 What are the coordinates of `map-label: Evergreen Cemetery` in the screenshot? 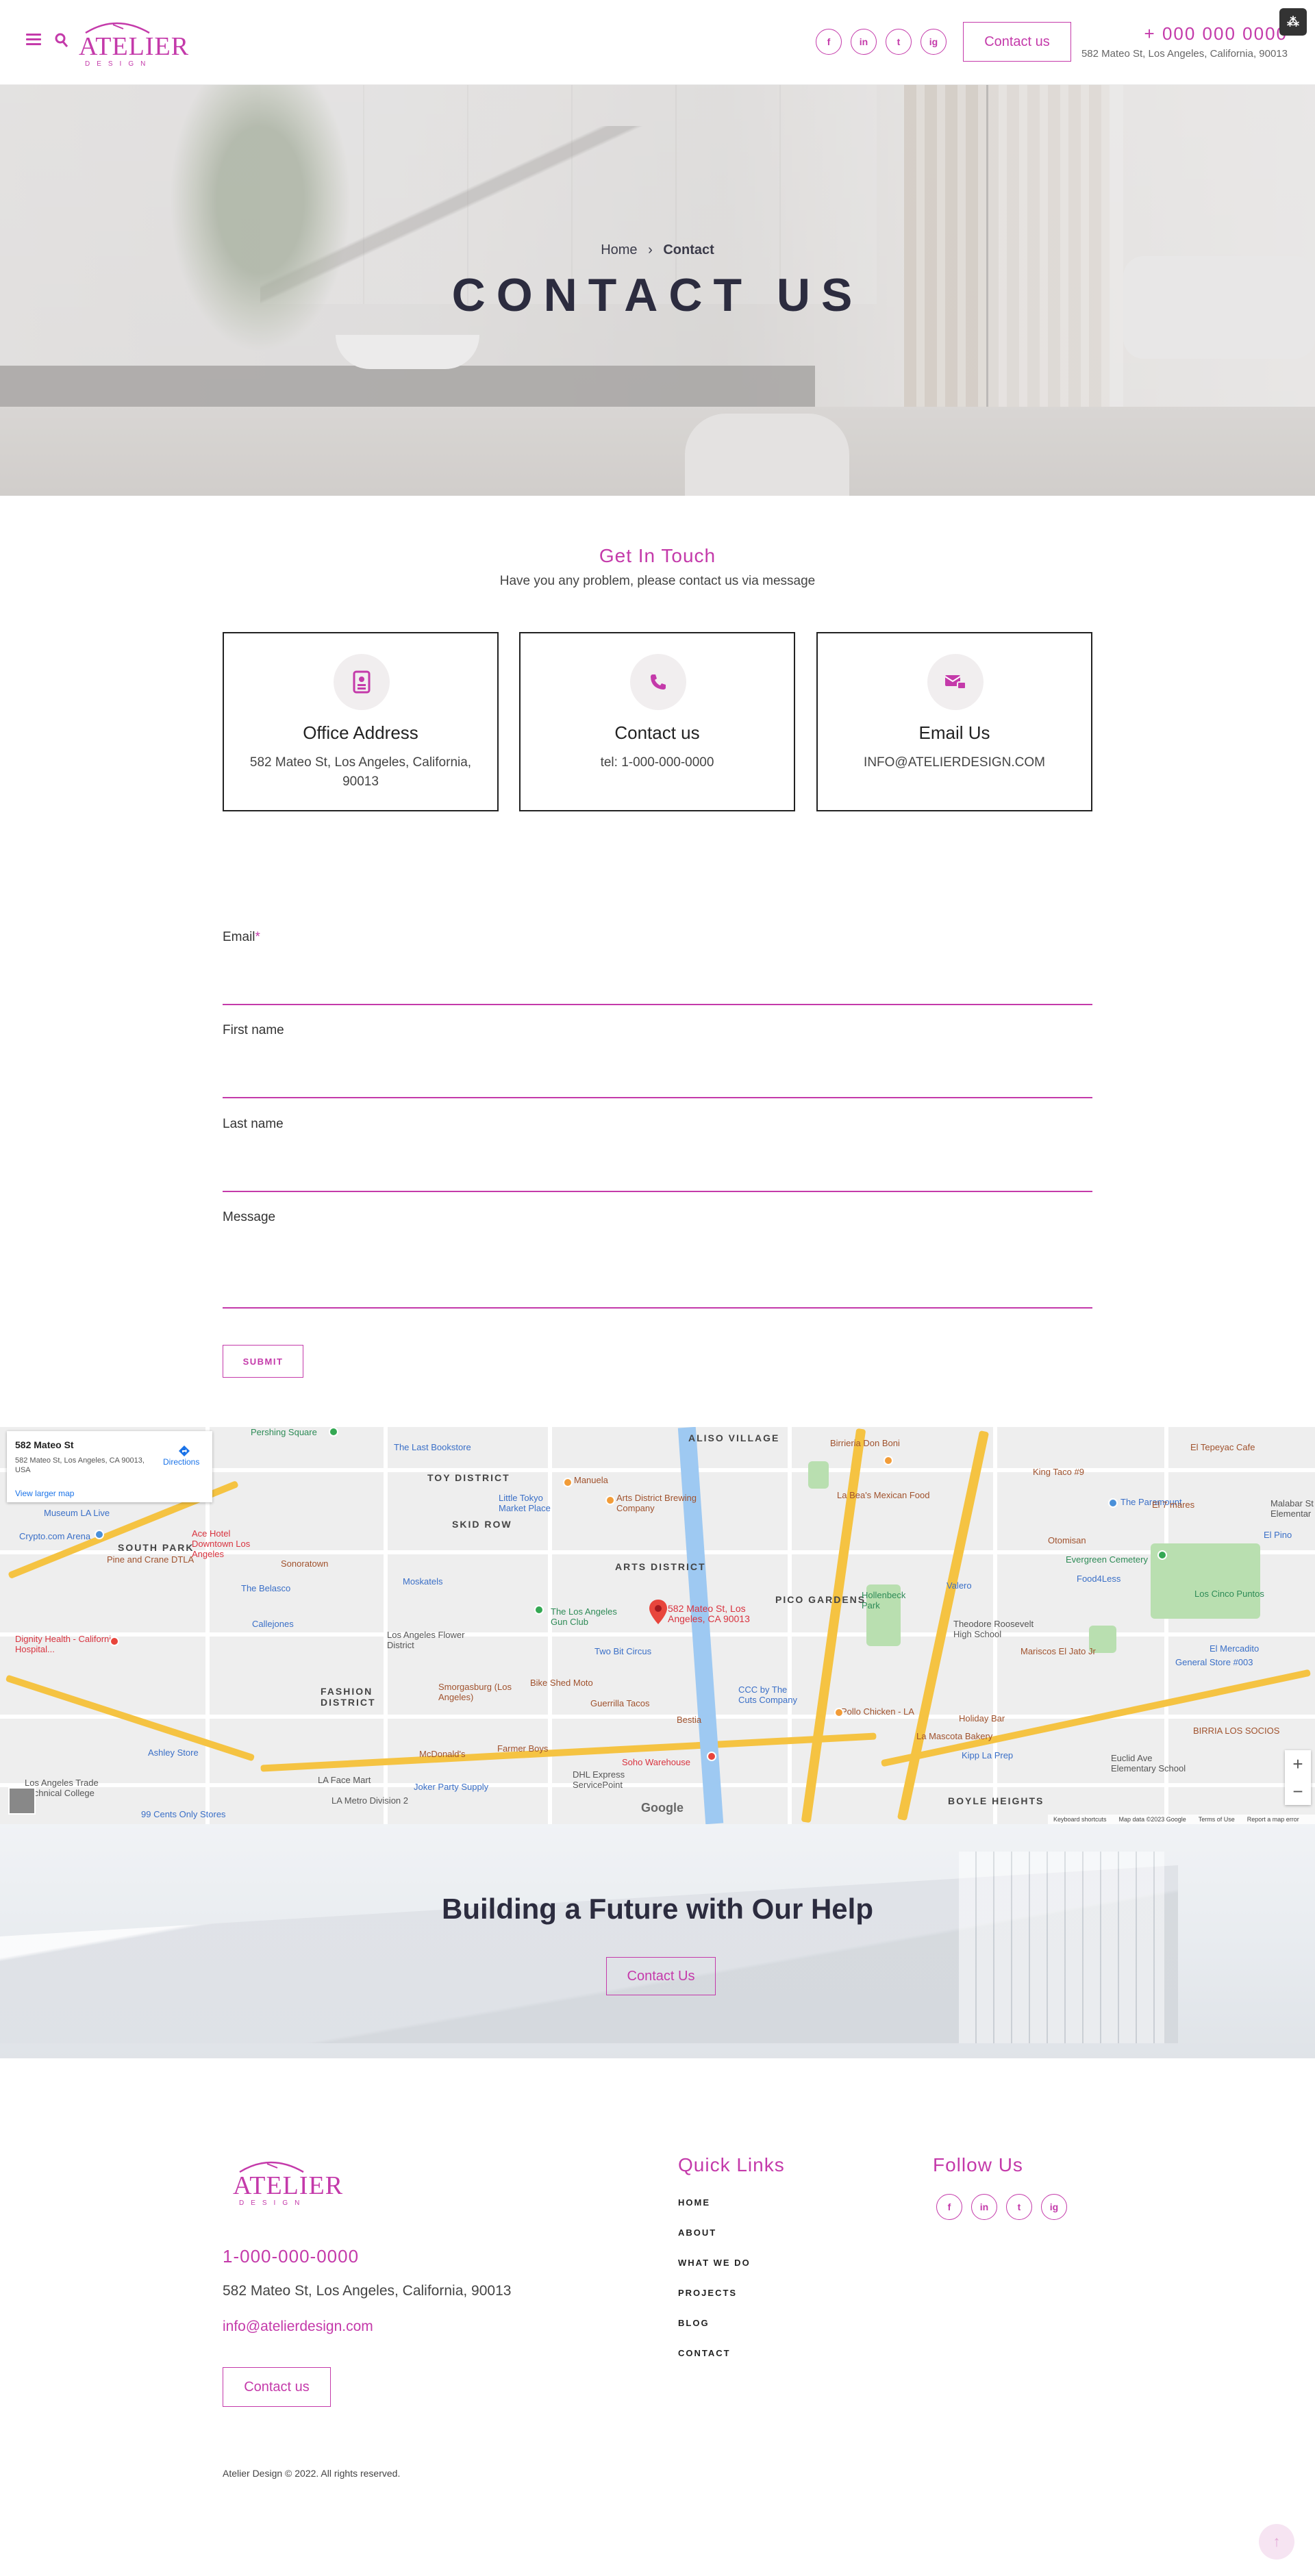 It's located at (1107, 1559).